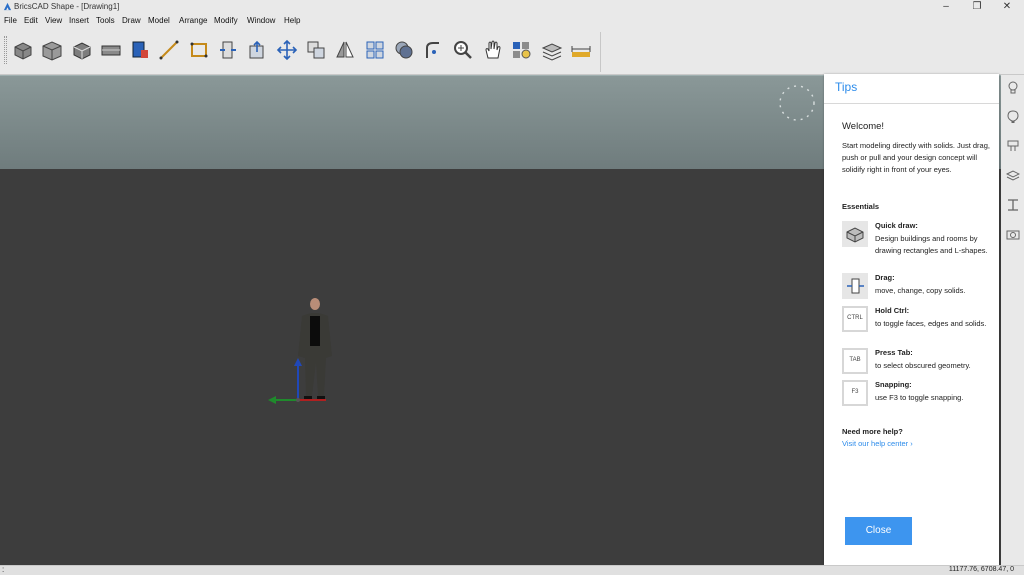 Image resolution: width=1024 pixels, height=575 pixels. I want to click on welcome-heading: Welcome!, so click(863, 126).